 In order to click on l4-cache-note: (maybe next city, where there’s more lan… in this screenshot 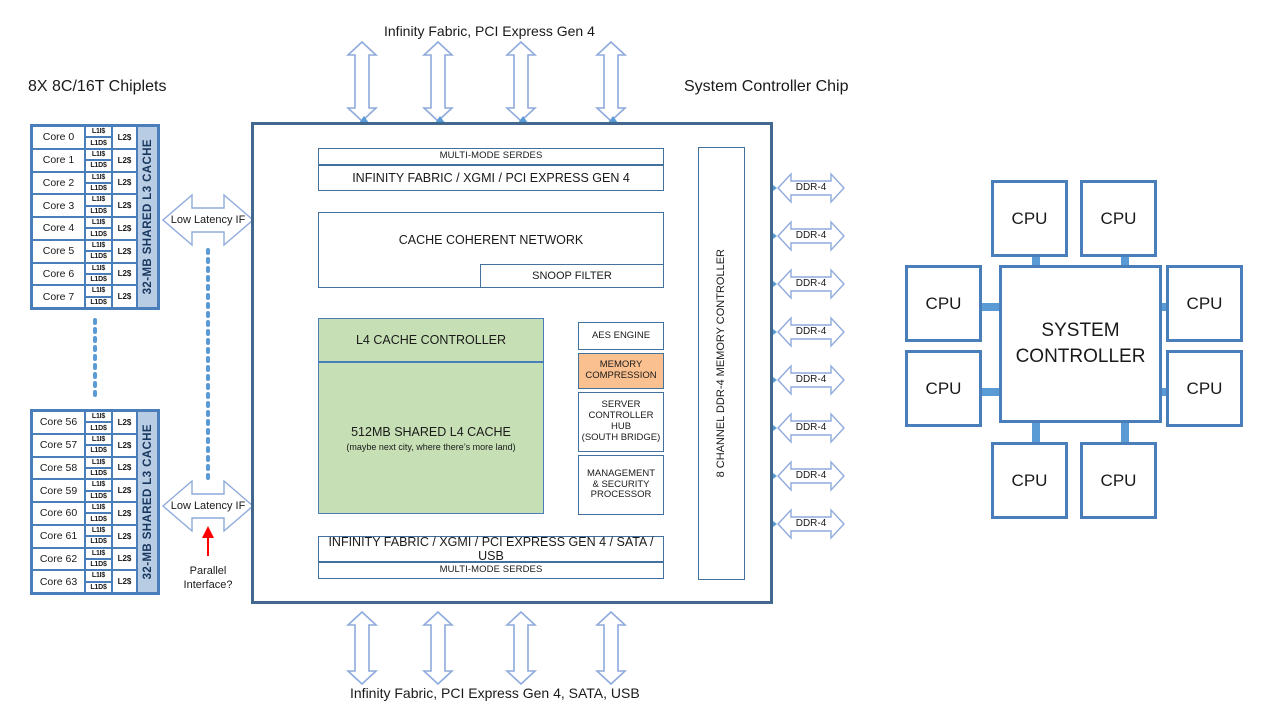, I will do `click(431, 446)`.